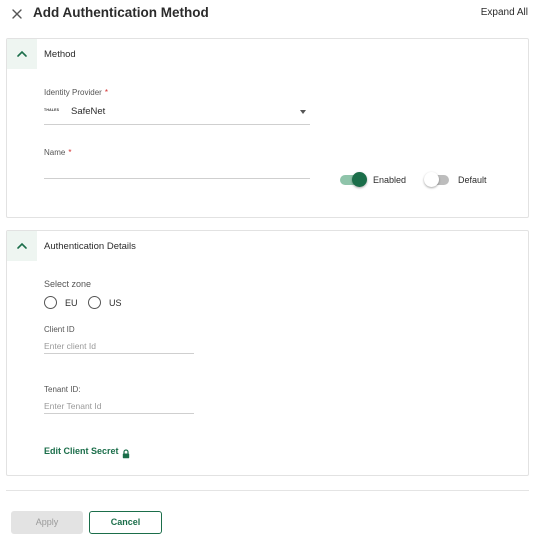 The width and height of the screenshot is (538, 540). I want to click on zone-label-eu: EU, so click(71, 303).